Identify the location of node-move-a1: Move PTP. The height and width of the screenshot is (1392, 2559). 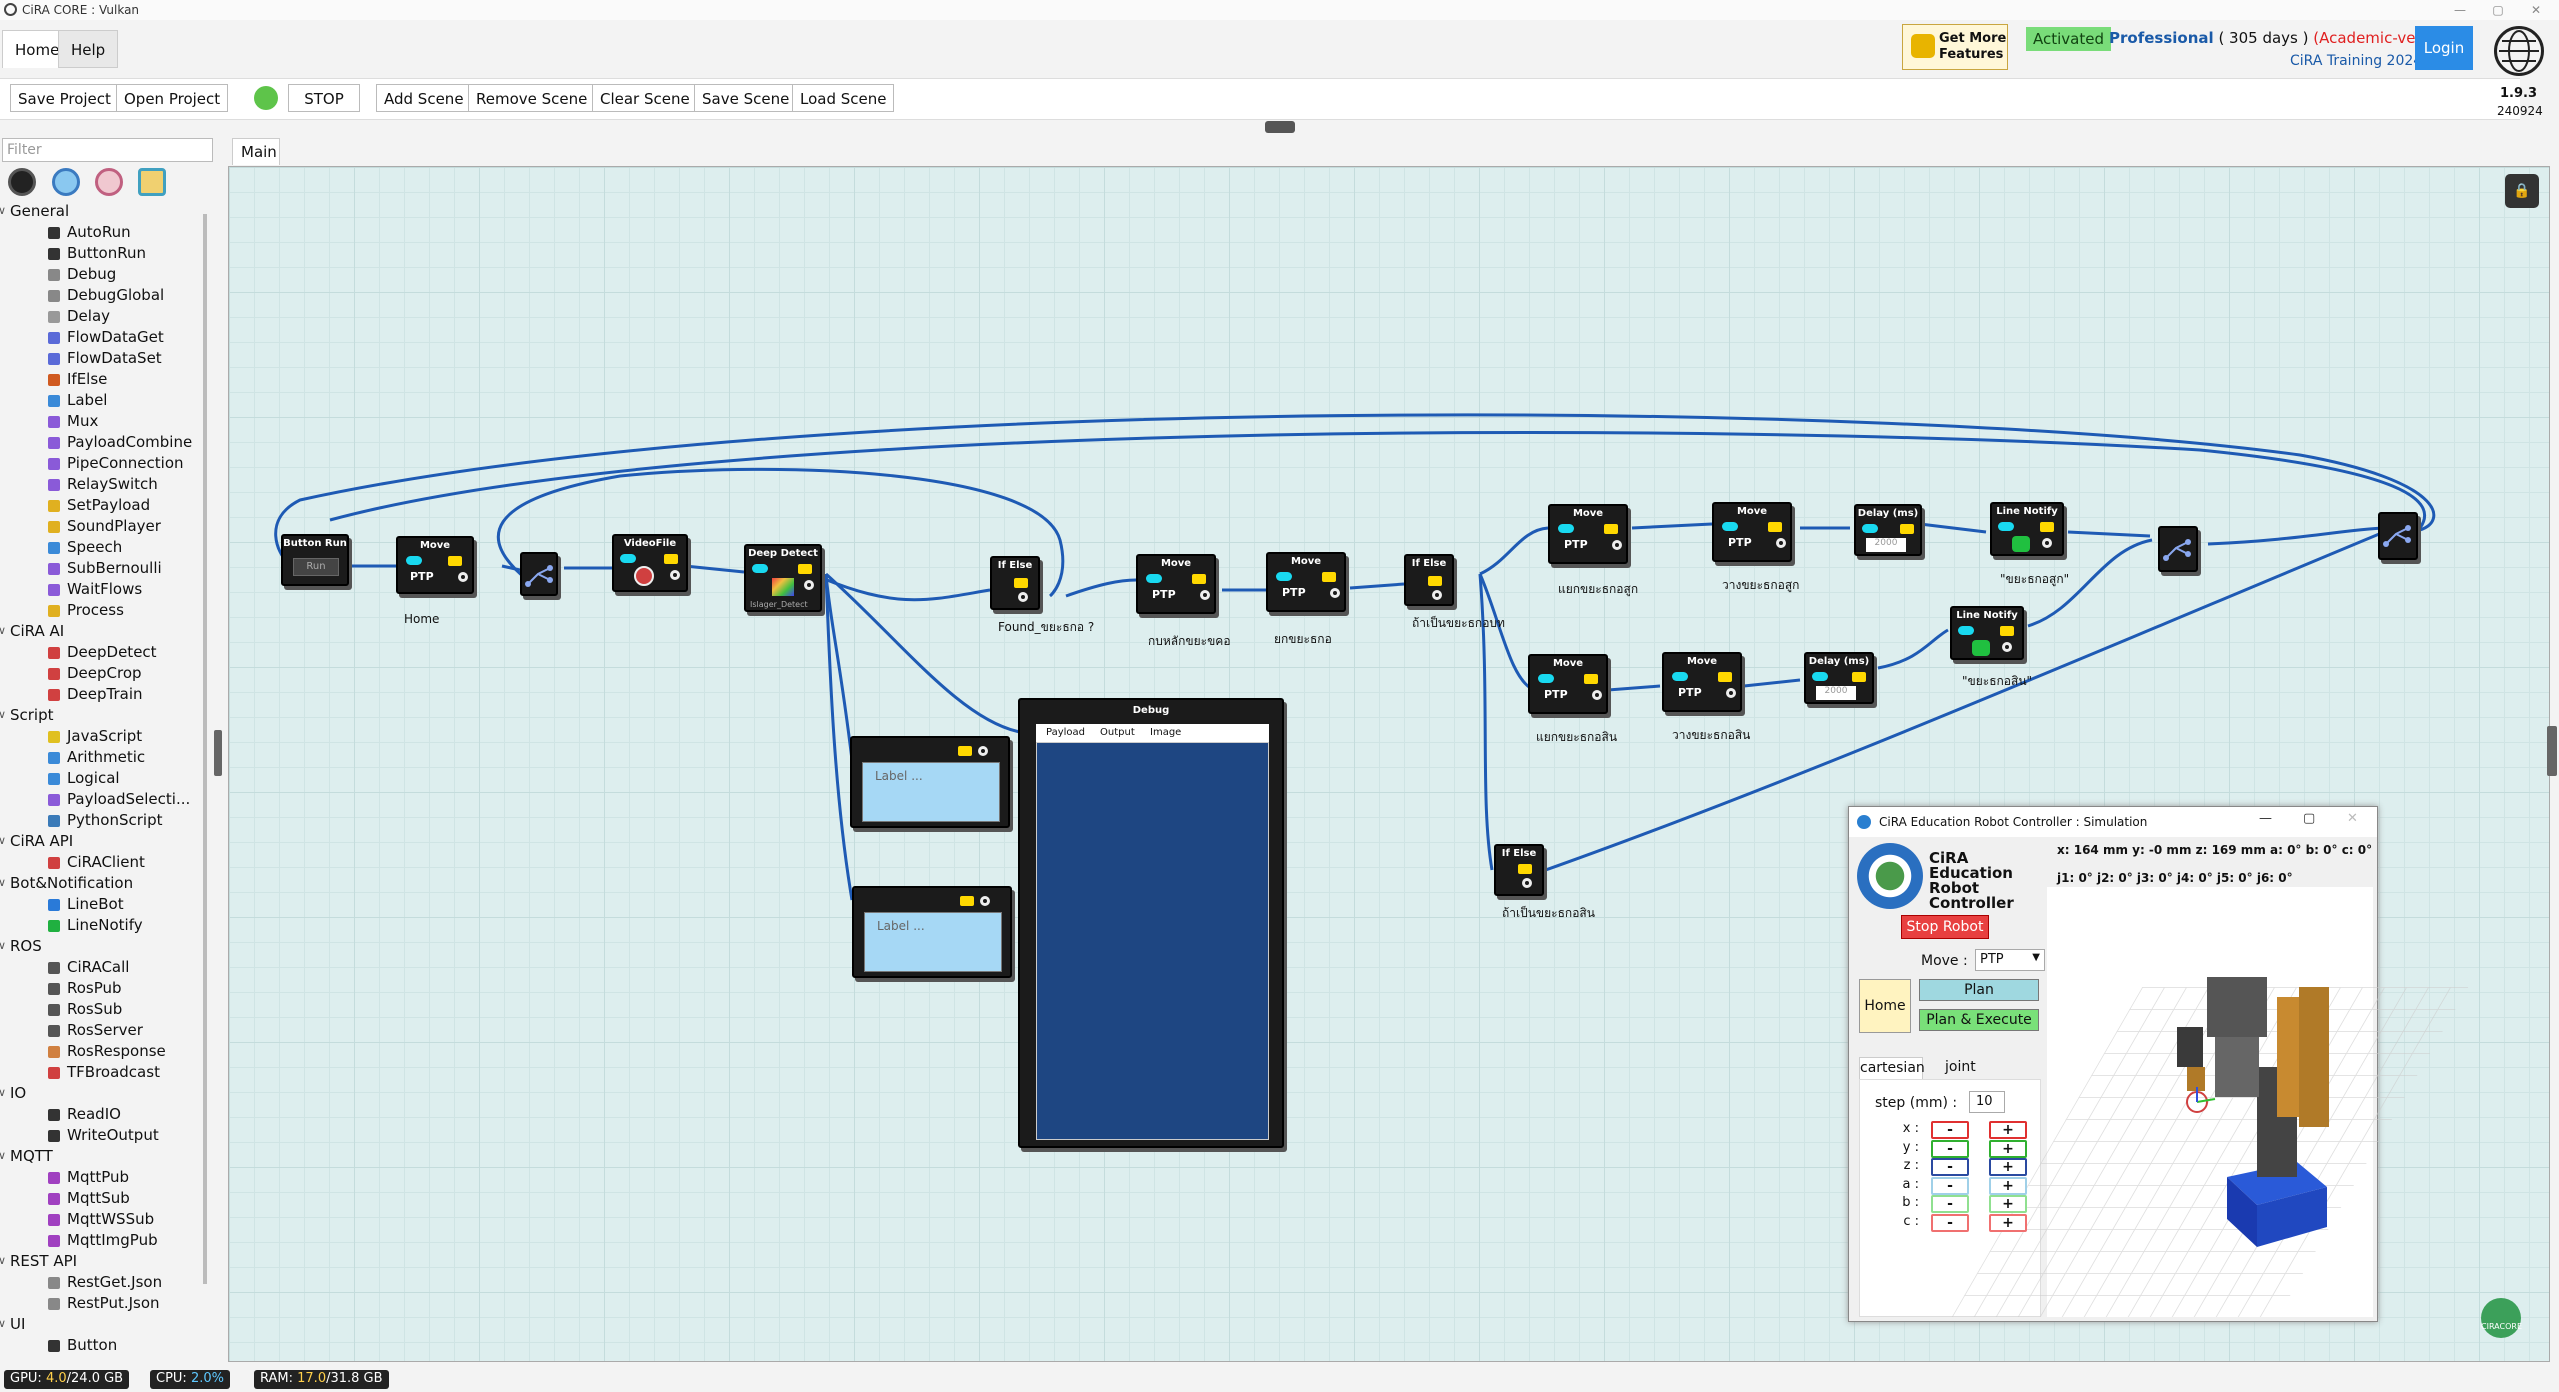
(1588, 534).